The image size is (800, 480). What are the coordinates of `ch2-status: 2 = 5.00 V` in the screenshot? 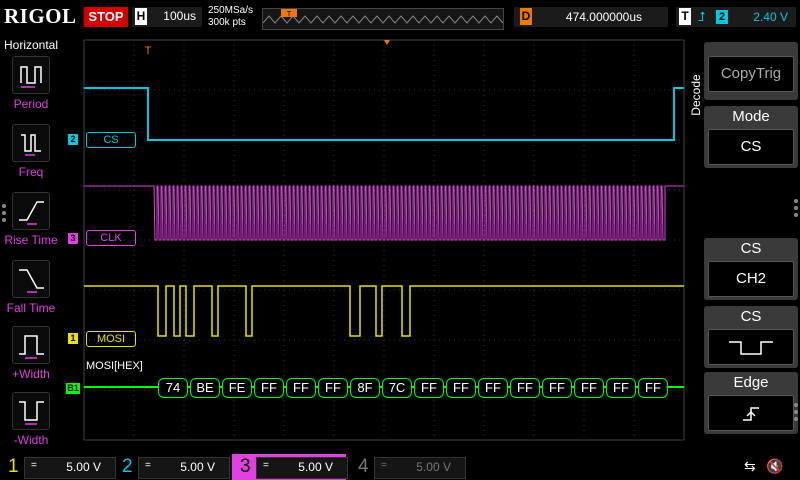 It's located at (172, 467).